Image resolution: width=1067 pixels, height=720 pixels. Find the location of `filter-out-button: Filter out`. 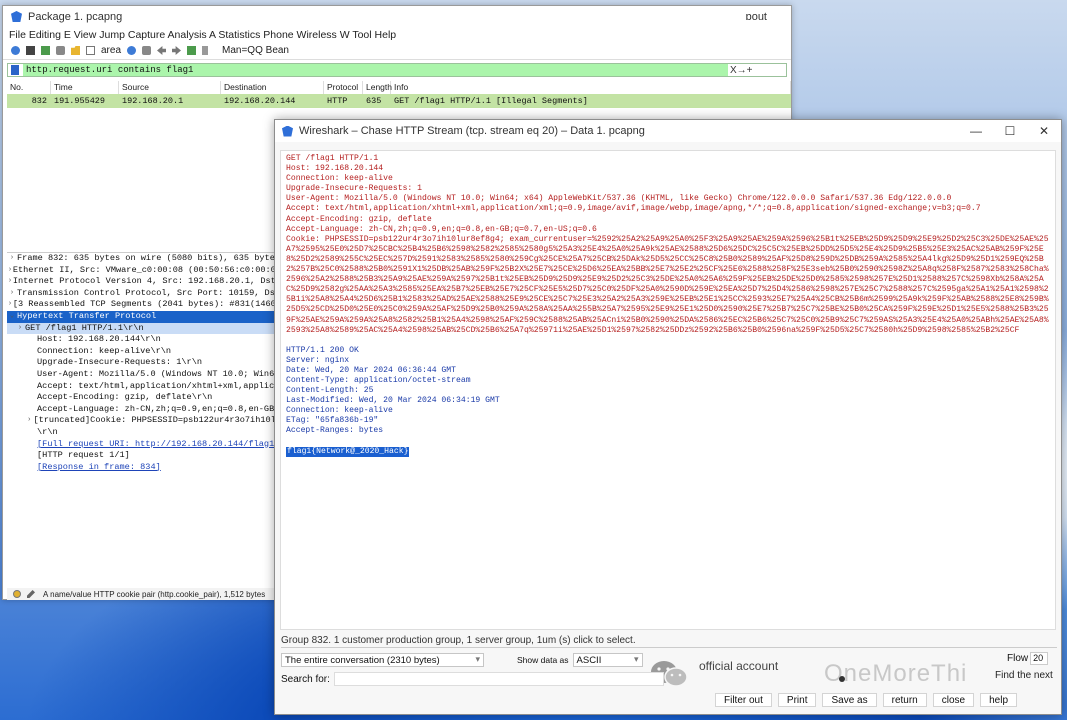

filter-out-button: Filter out is located at coordinates (743, 700).